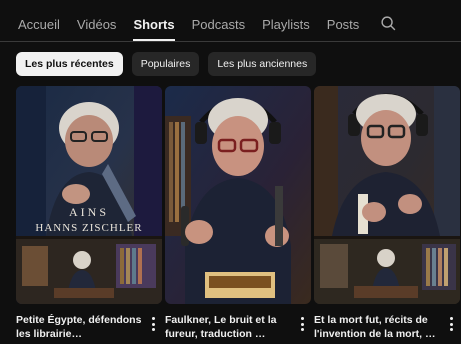 This screenshot has width=461, height=344. Describe the element at coordinates (286, 27) in the screenshot. I see `tab-playlists: Playlists` at that location.